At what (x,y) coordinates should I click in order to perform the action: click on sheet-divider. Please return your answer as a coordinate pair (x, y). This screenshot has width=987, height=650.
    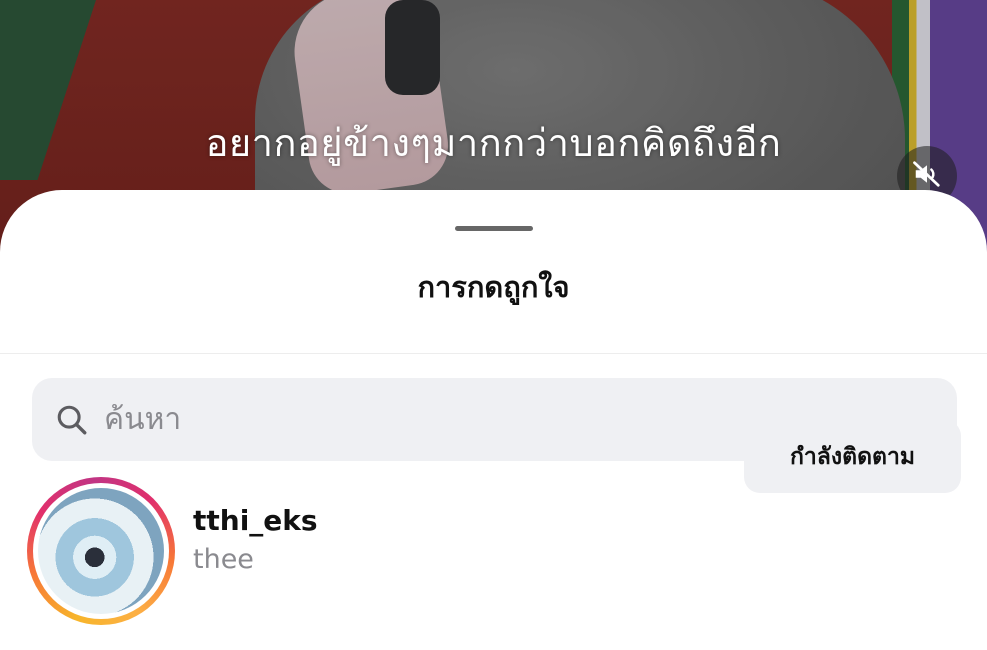
    Looking at the image, I should click on (493, 353).